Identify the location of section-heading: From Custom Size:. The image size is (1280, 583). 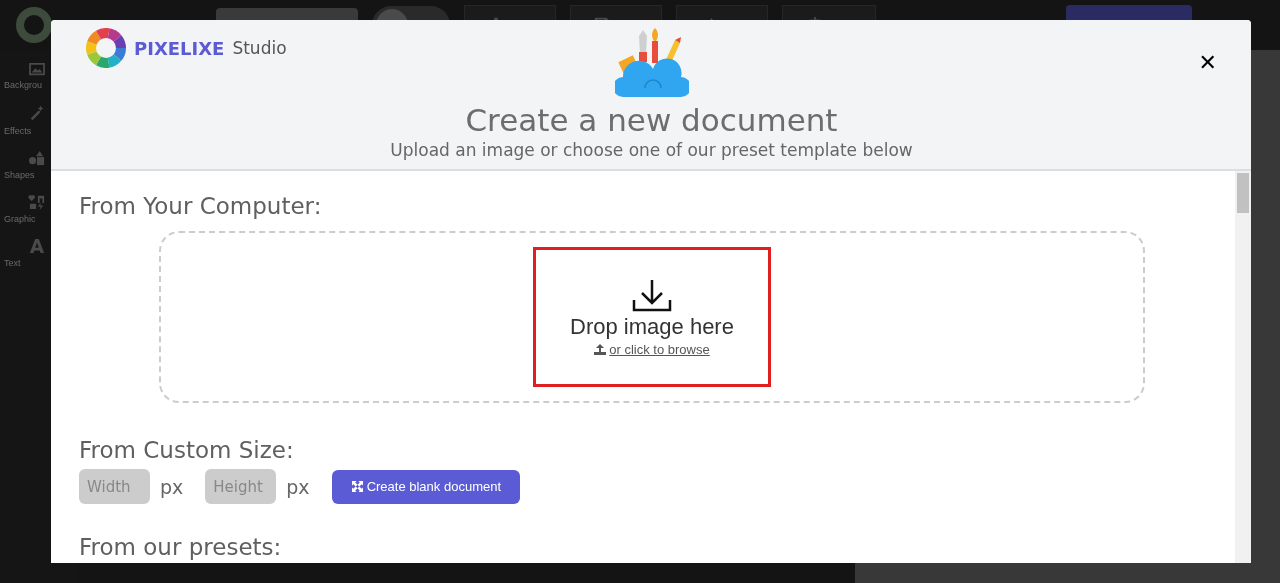
(187, 450).